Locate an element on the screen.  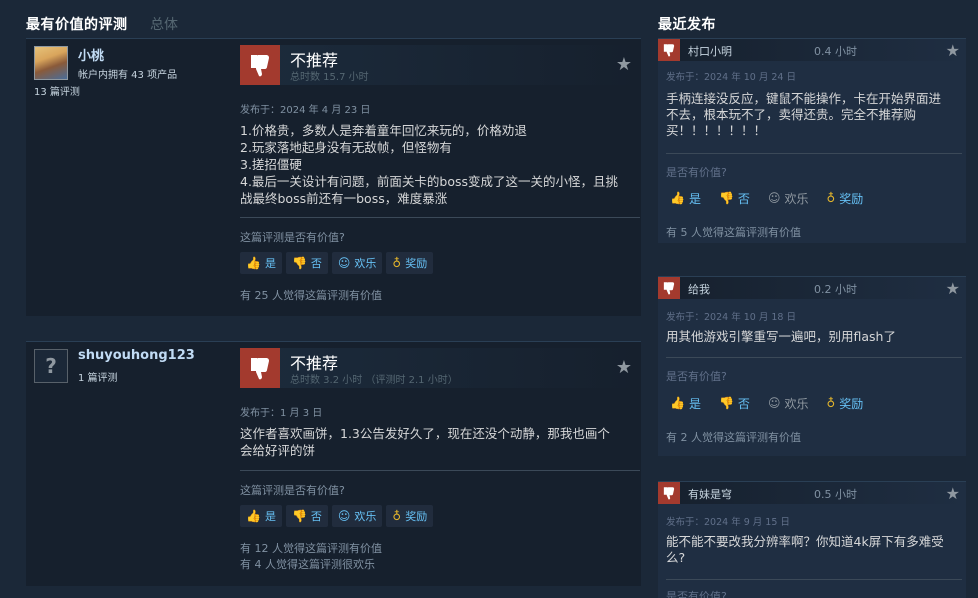
persona-name: 小桃 is located at coordinates (91, 54).